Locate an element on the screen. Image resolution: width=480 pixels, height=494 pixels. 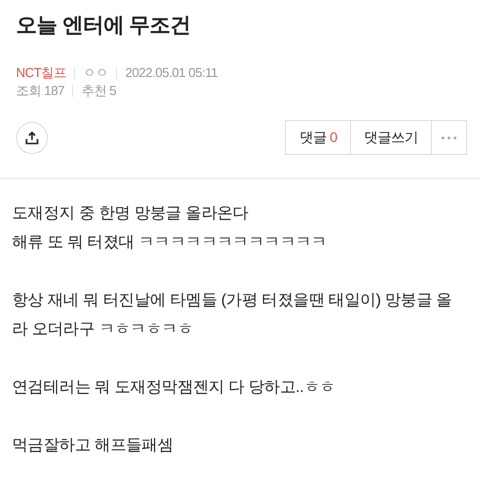
meta-text: 2022.05.01 05:11 is located at coordinates (171, 73).